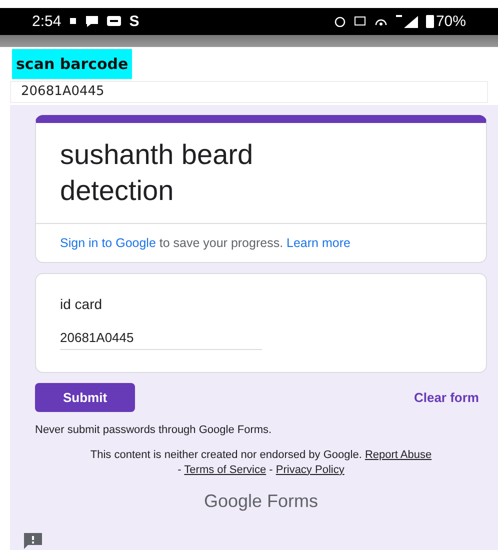  What do you see at coordinates (310, 470) in the screenshot?
I see `privacy-link: Privacy Policy` at bounding box center [310, 470].